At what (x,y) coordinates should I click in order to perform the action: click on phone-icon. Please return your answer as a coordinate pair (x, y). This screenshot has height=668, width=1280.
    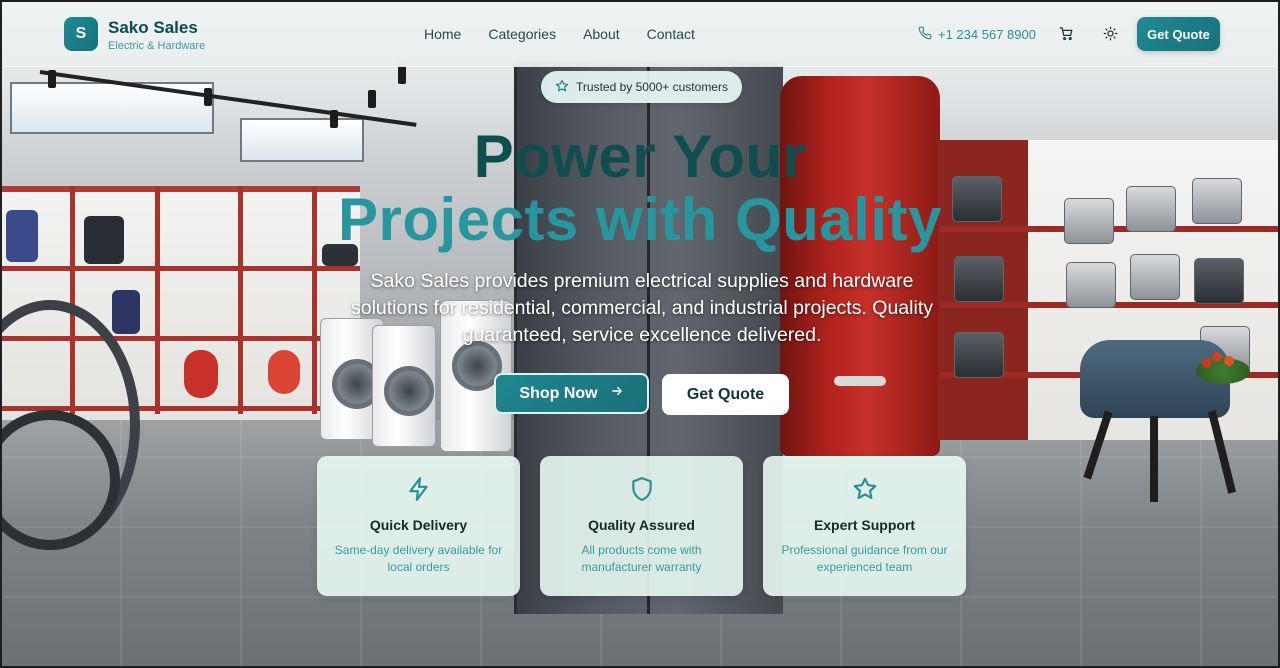
    Looking at the image, I should click on (925, 34).